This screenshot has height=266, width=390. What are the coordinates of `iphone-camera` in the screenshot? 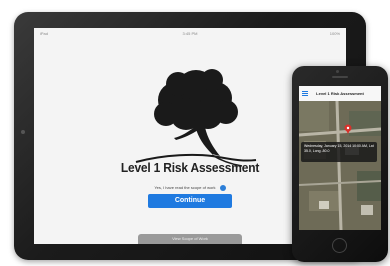 It's located at (337, 71).